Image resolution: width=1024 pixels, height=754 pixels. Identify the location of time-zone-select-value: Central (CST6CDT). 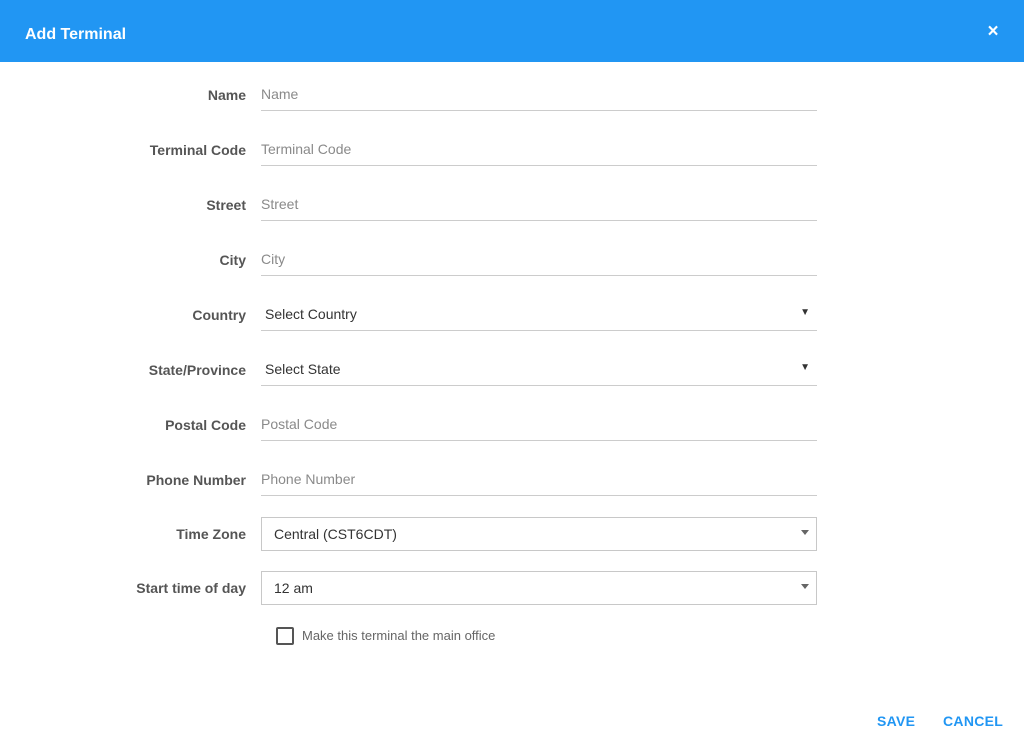
(335, 534).